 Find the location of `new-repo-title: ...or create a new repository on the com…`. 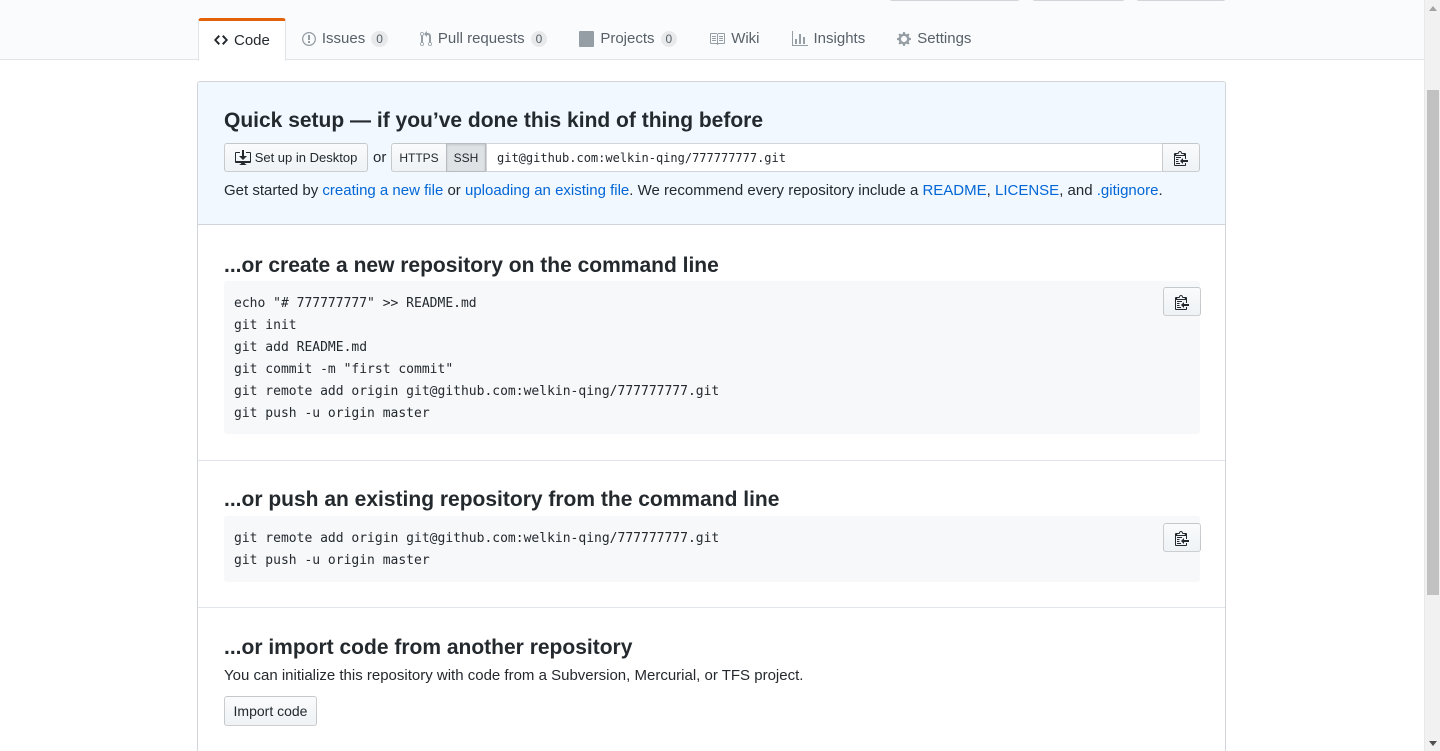

new-repo-title: ...or create a new repository on the com… is located at coordinates (471, 265).